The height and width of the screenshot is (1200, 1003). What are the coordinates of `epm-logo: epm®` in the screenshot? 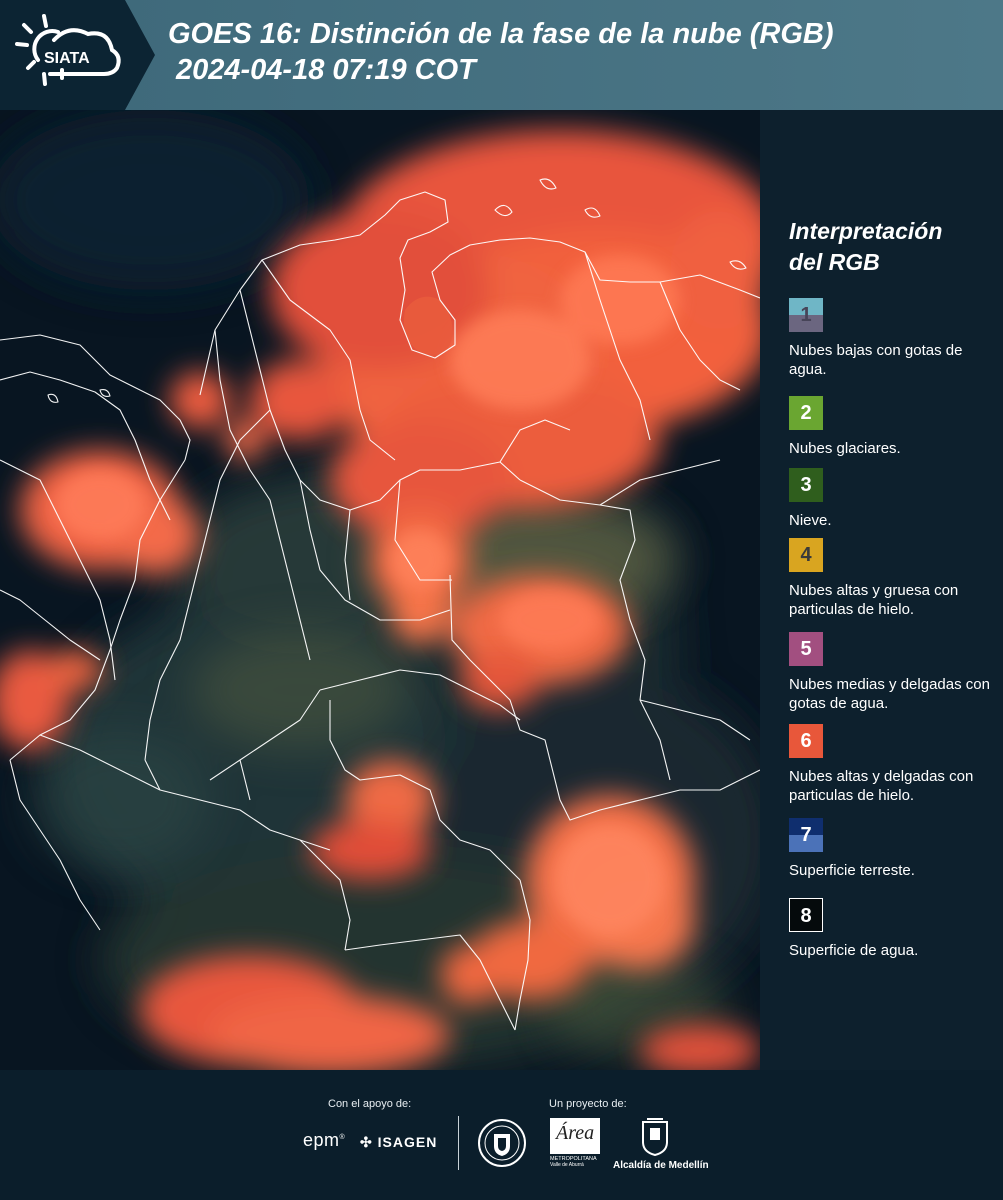 It's located at (324, 1140).